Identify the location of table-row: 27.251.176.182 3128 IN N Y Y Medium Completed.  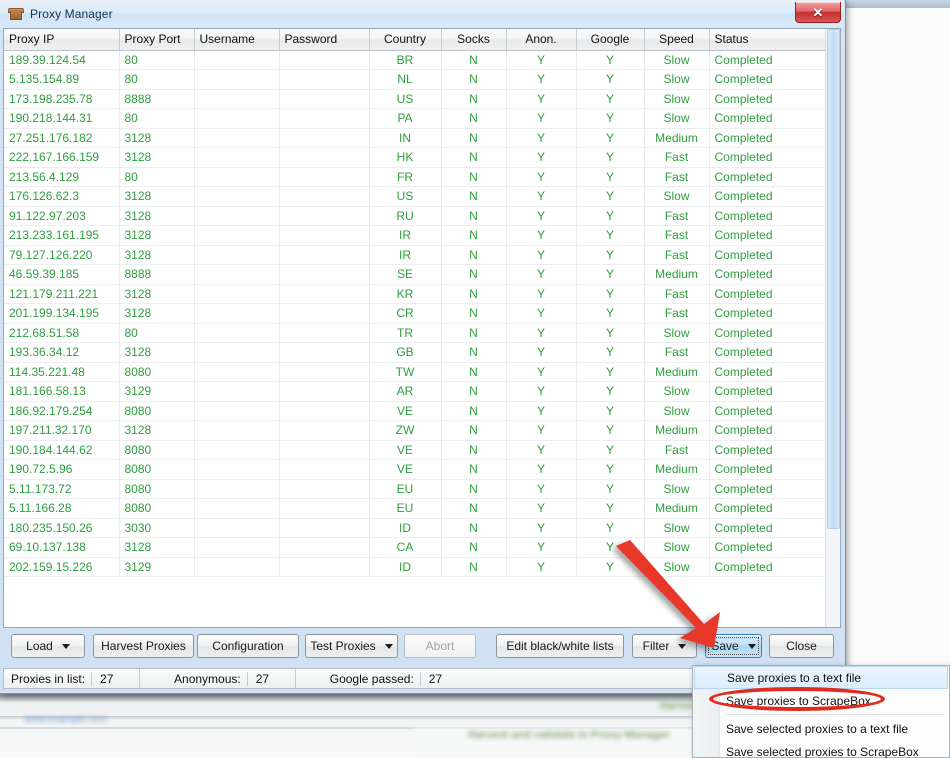
(416, 138).